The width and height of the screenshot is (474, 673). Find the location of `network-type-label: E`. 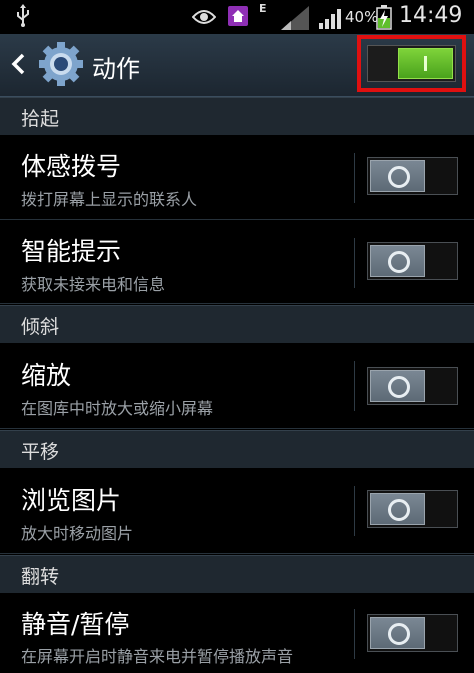

network-type-label: E is located at coordinates (263, 8).